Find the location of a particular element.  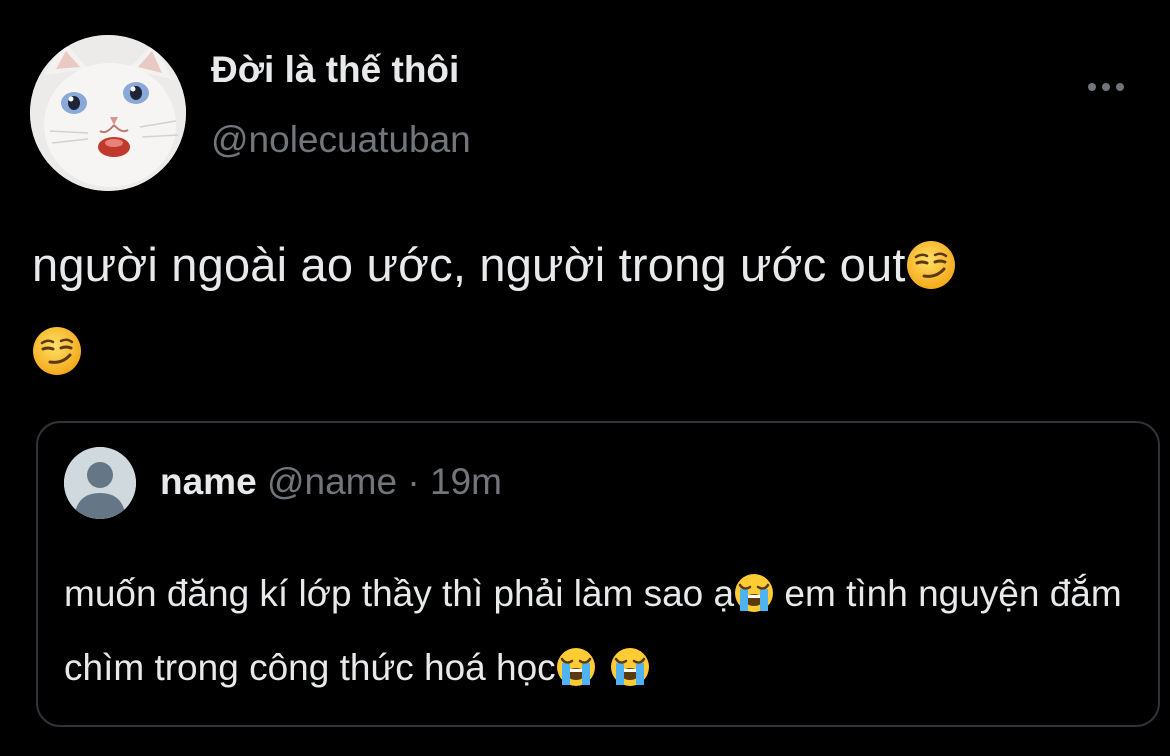

default-avatar-icon is located at coordinates (100, 483).